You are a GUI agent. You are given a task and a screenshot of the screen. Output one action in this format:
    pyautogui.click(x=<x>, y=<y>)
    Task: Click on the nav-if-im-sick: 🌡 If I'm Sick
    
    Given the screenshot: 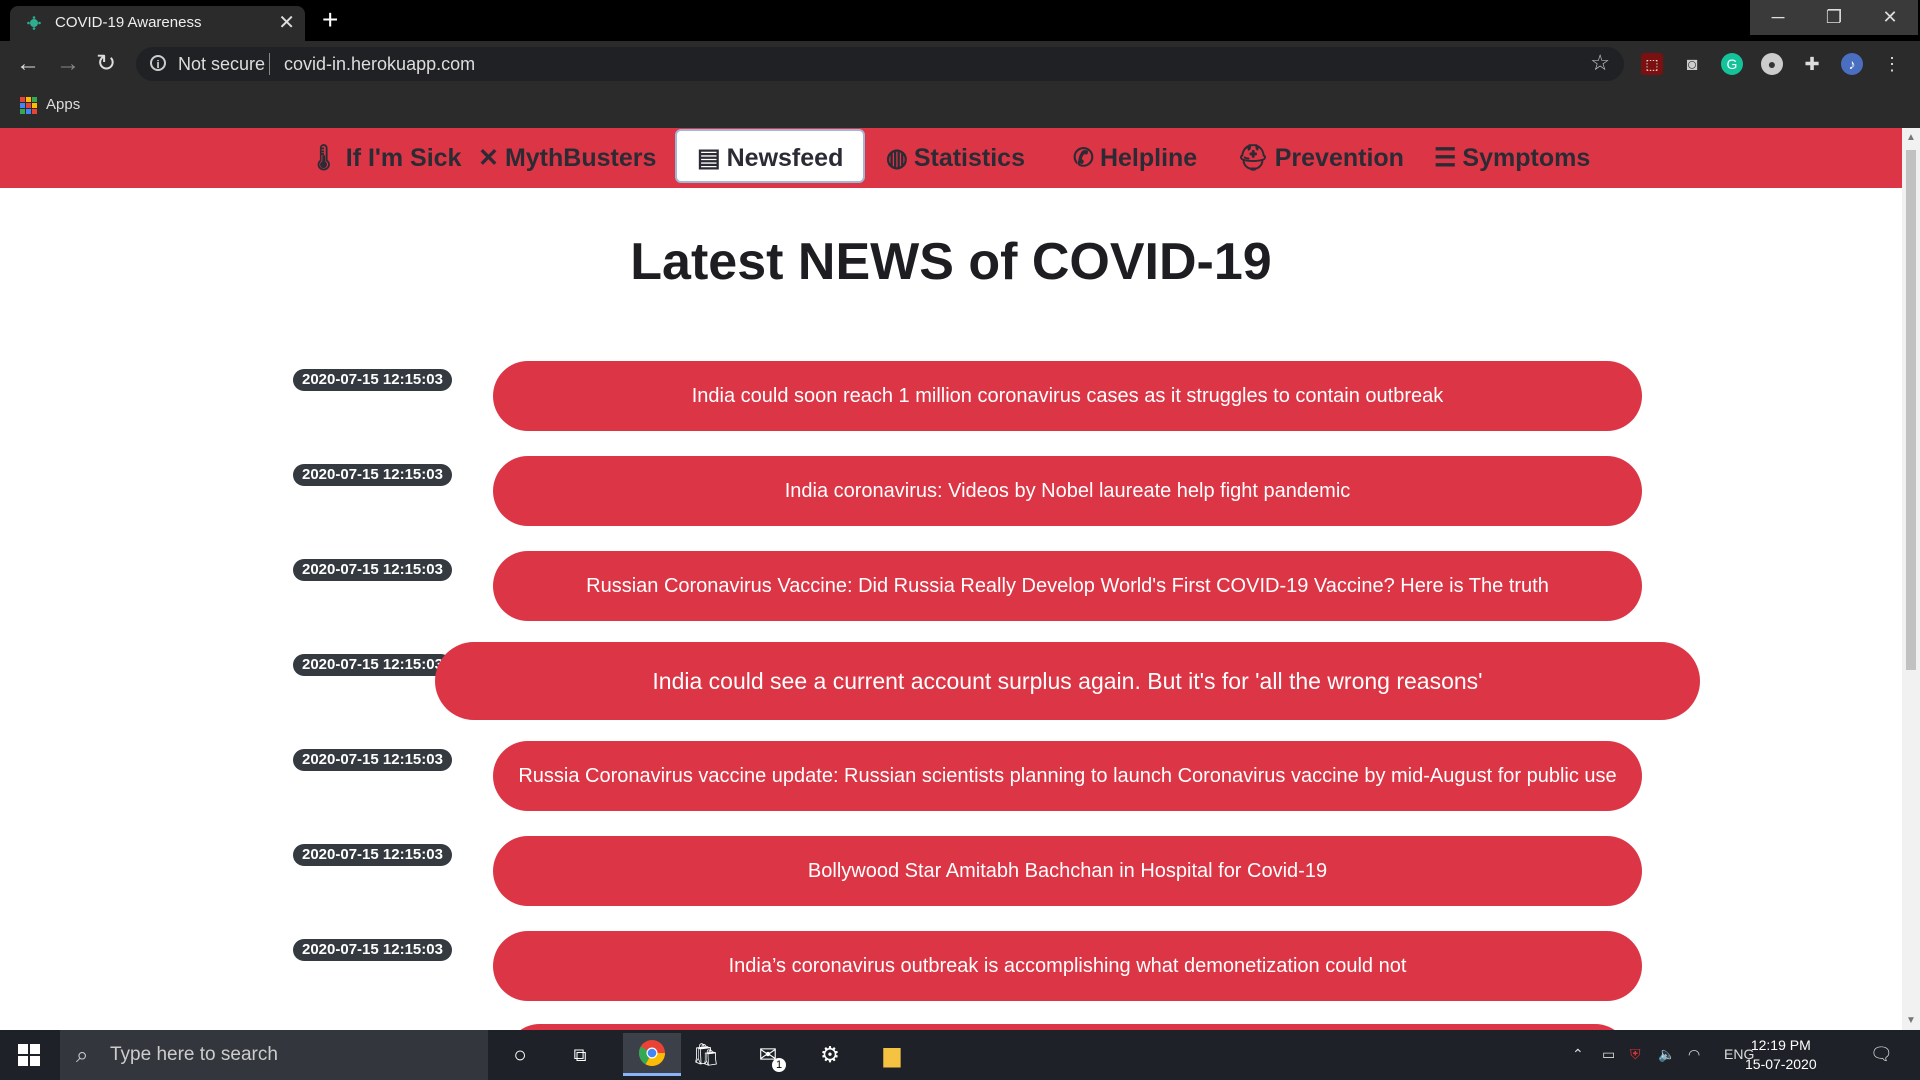 What is the action you would take?
    pyautogui.click(x=384, y=158)
    